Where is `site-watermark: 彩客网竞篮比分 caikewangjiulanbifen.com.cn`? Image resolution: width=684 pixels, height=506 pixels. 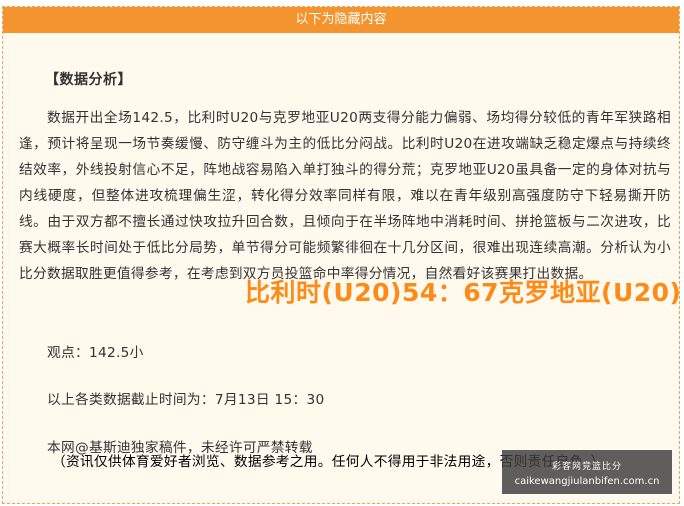 site-watermark: 彩客网竞篮比分 caikewangjiulanbifen.com.cn is located at coordinates (587, 472).